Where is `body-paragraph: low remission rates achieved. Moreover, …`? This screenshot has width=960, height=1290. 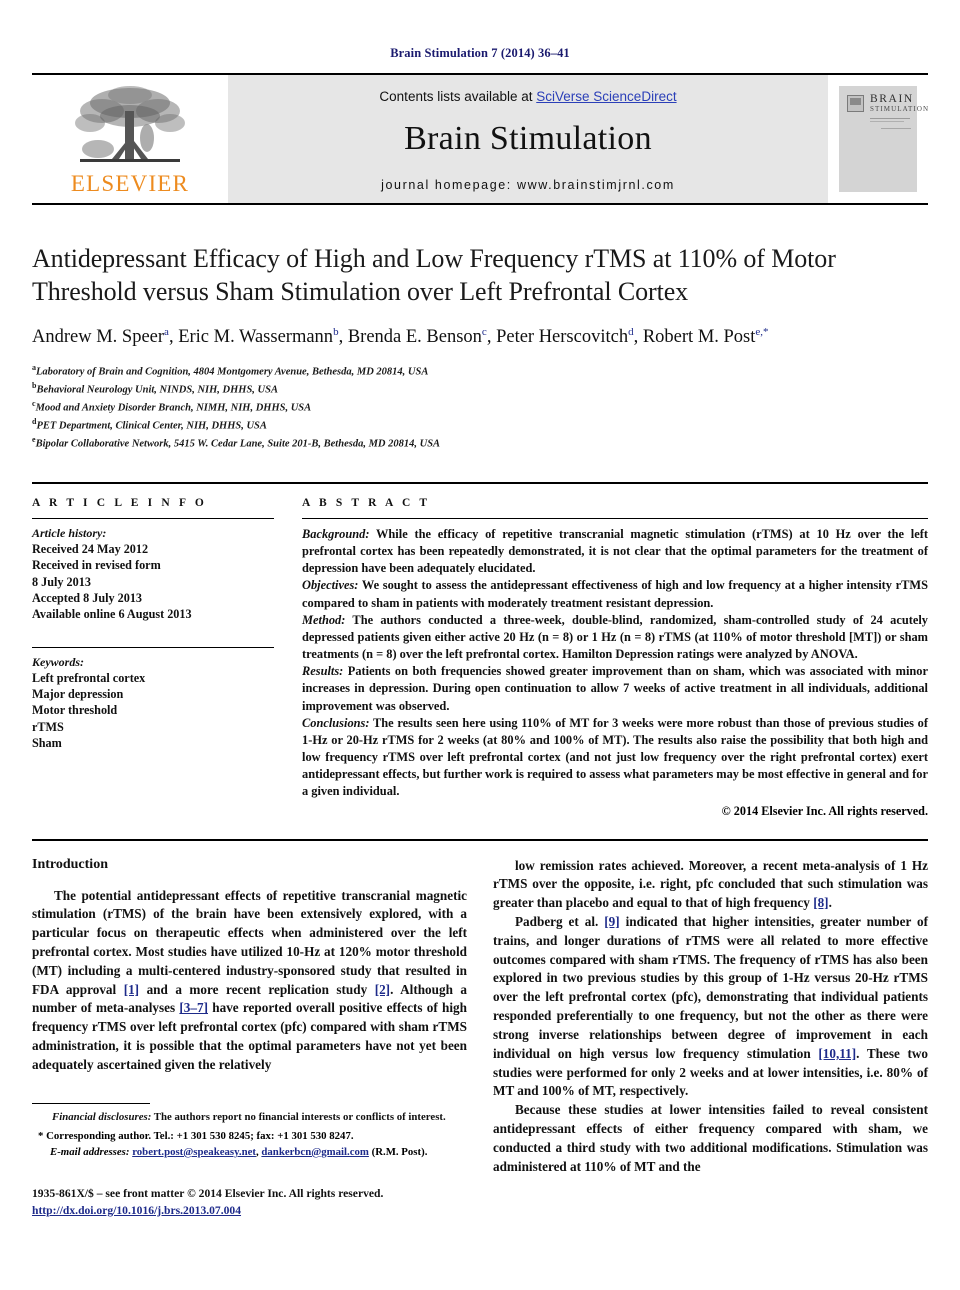
body-paragraph: low remission rates achieved. Moreover, … is located at coordinates (710, 884).